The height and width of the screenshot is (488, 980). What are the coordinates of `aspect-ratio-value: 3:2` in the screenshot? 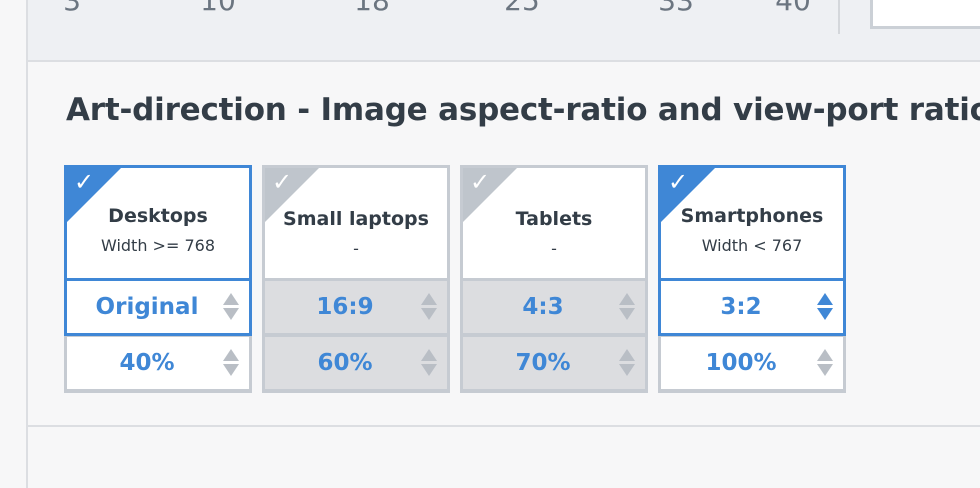 It's located at (741, 307).